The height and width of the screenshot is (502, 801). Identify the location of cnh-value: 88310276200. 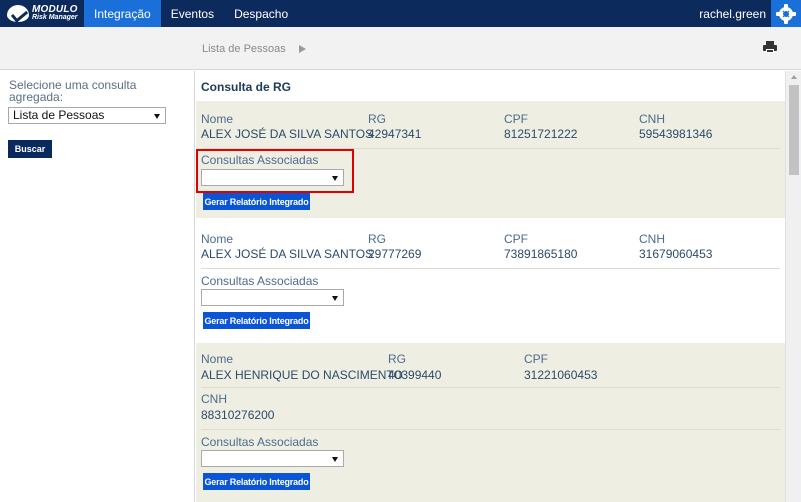
(238, 415).